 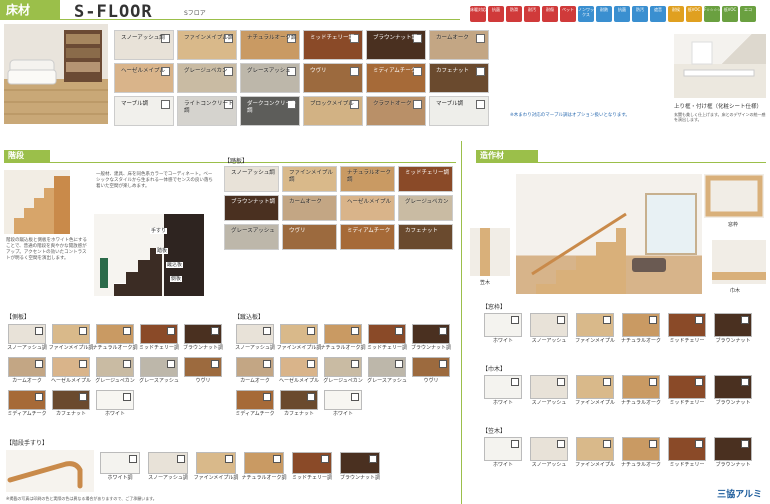 What do you see at coordinates (425, 179) in the screenshot?
I see `tread-swatch: ミッドチェリー調` at bounding box center [425, 179].